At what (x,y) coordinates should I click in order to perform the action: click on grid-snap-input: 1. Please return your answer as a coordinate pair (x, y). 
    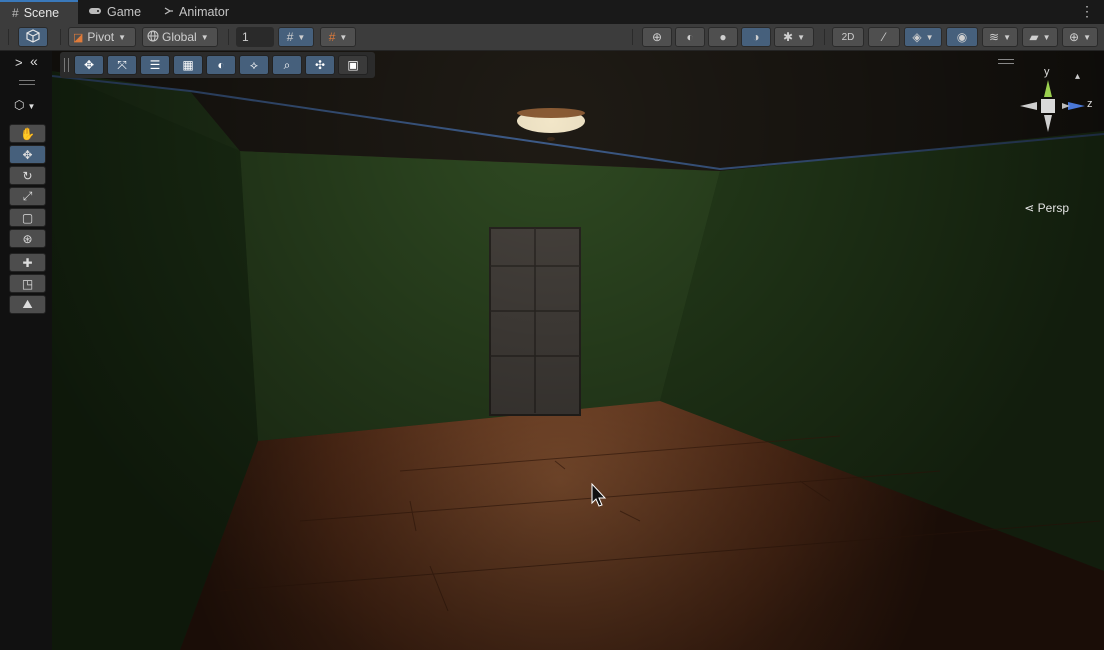
    Looking at the image, I should click on (255, 37).